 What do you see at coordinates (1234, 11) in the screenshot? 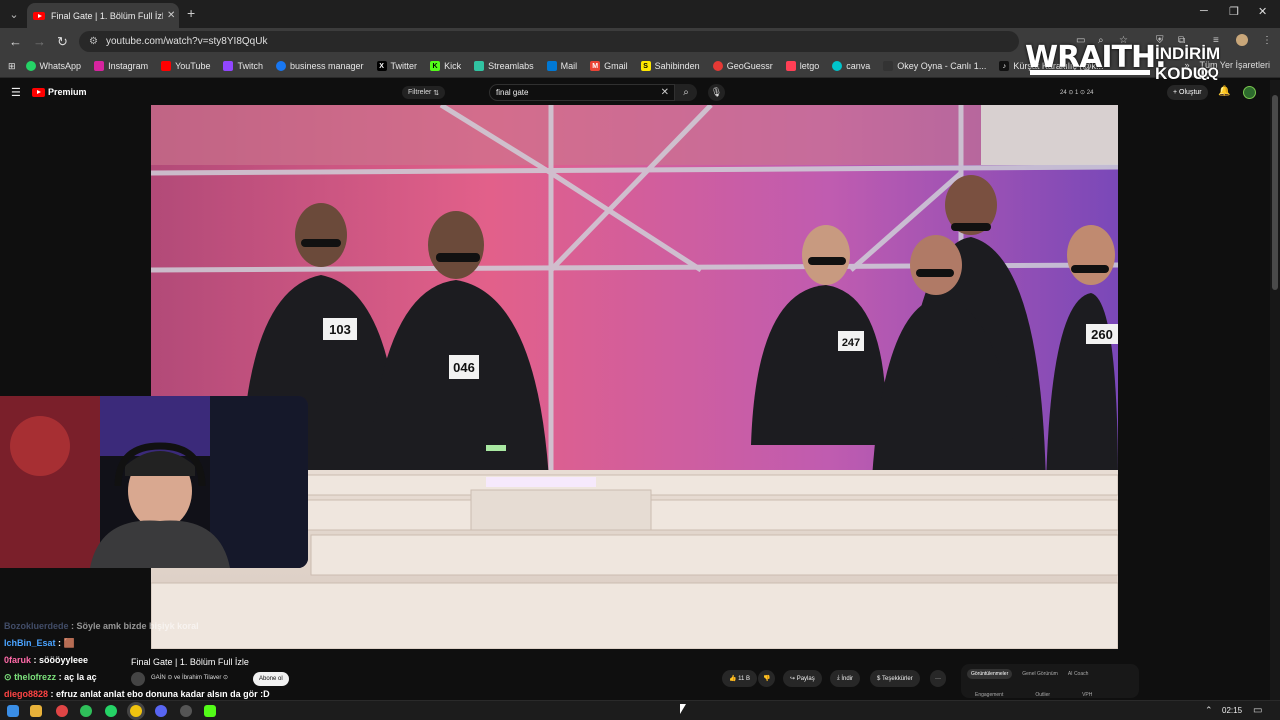
I see `restore-icon: ❐` at bounding box center [1234, 11].